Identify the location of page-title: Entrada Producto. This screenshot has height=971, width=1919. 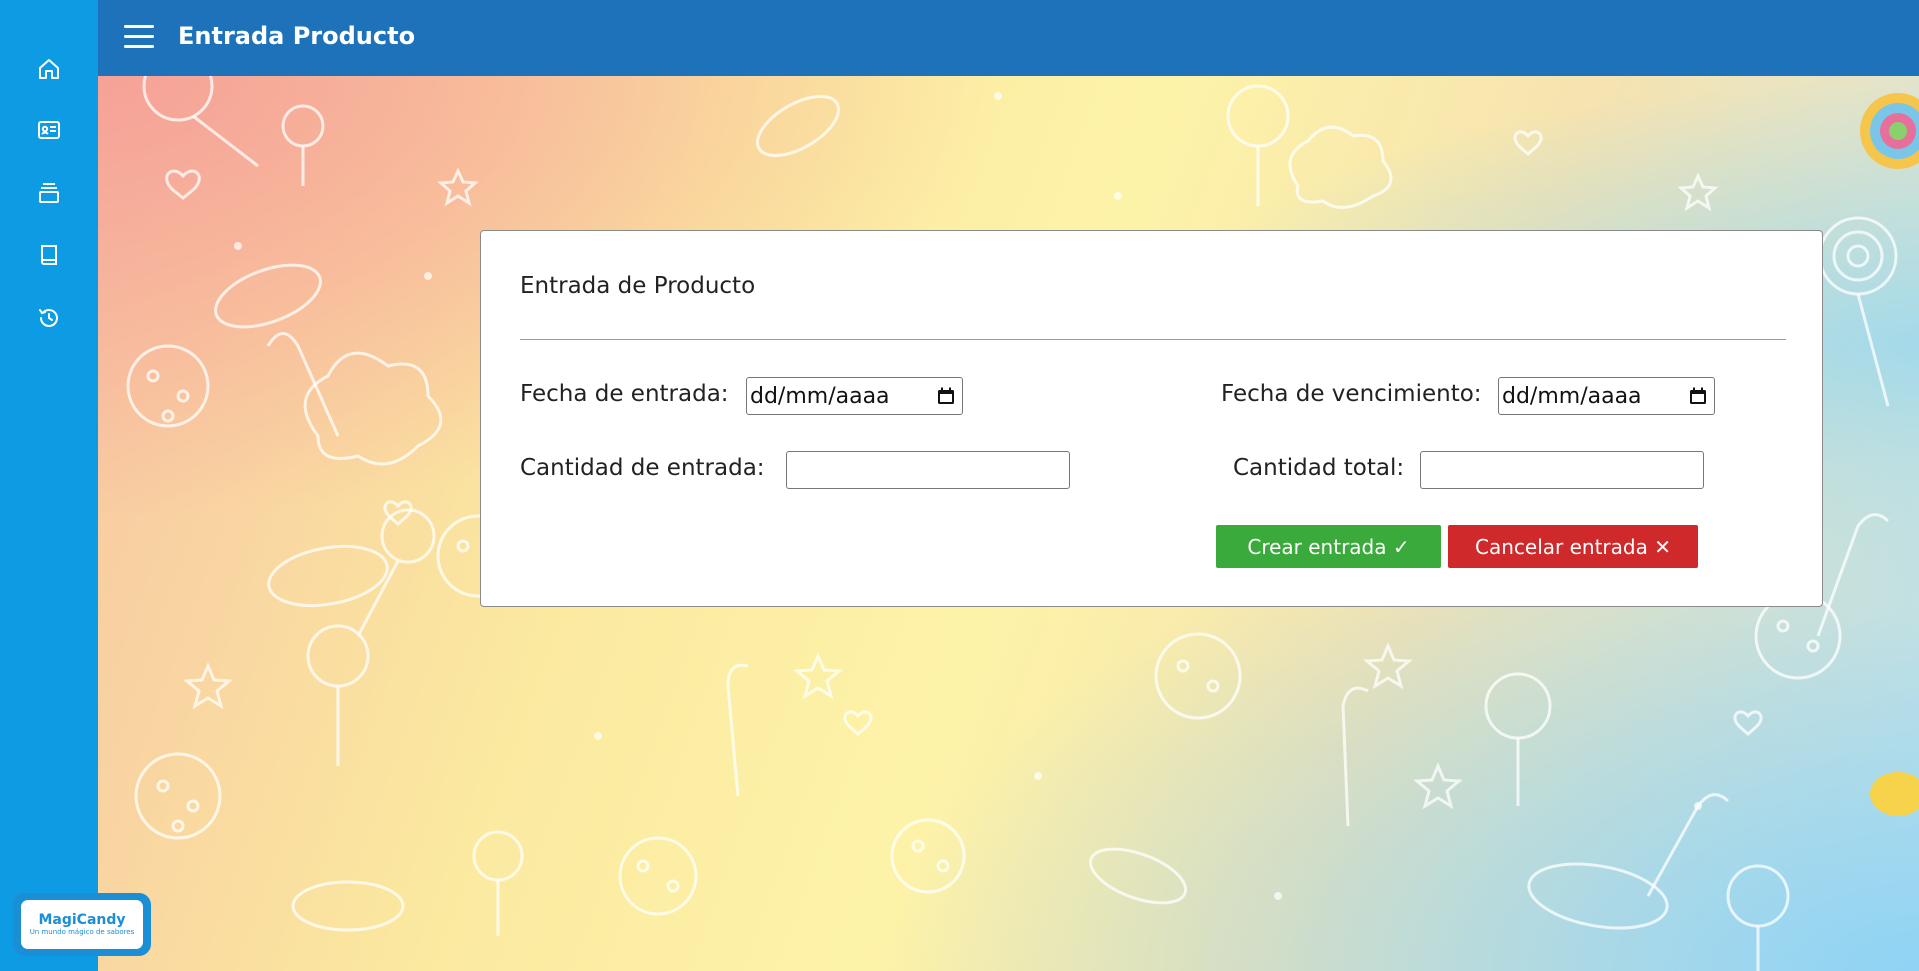
(297, 36).